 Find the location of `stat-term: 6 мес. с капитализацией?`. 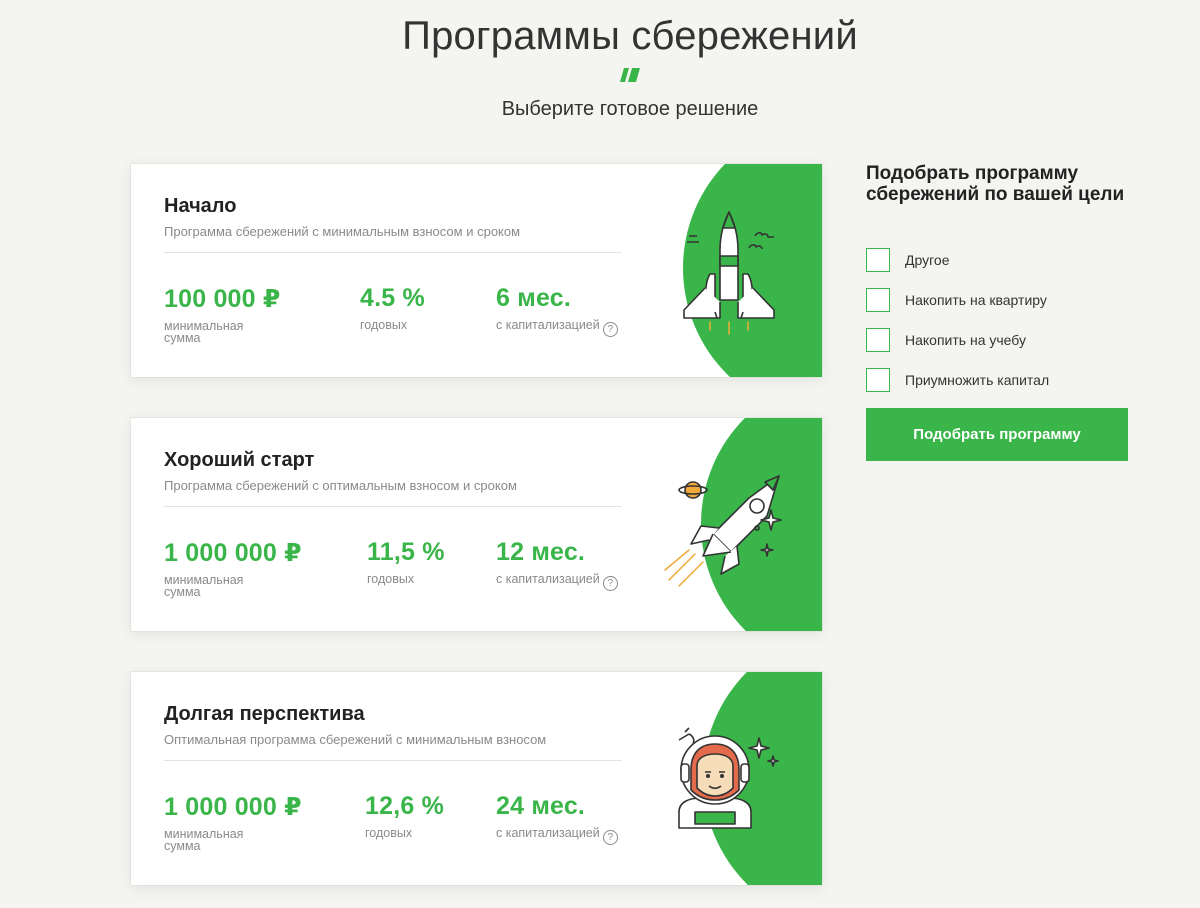

stat-term: 6 мес. с капитализацией? is located at coordinates (557, 310).